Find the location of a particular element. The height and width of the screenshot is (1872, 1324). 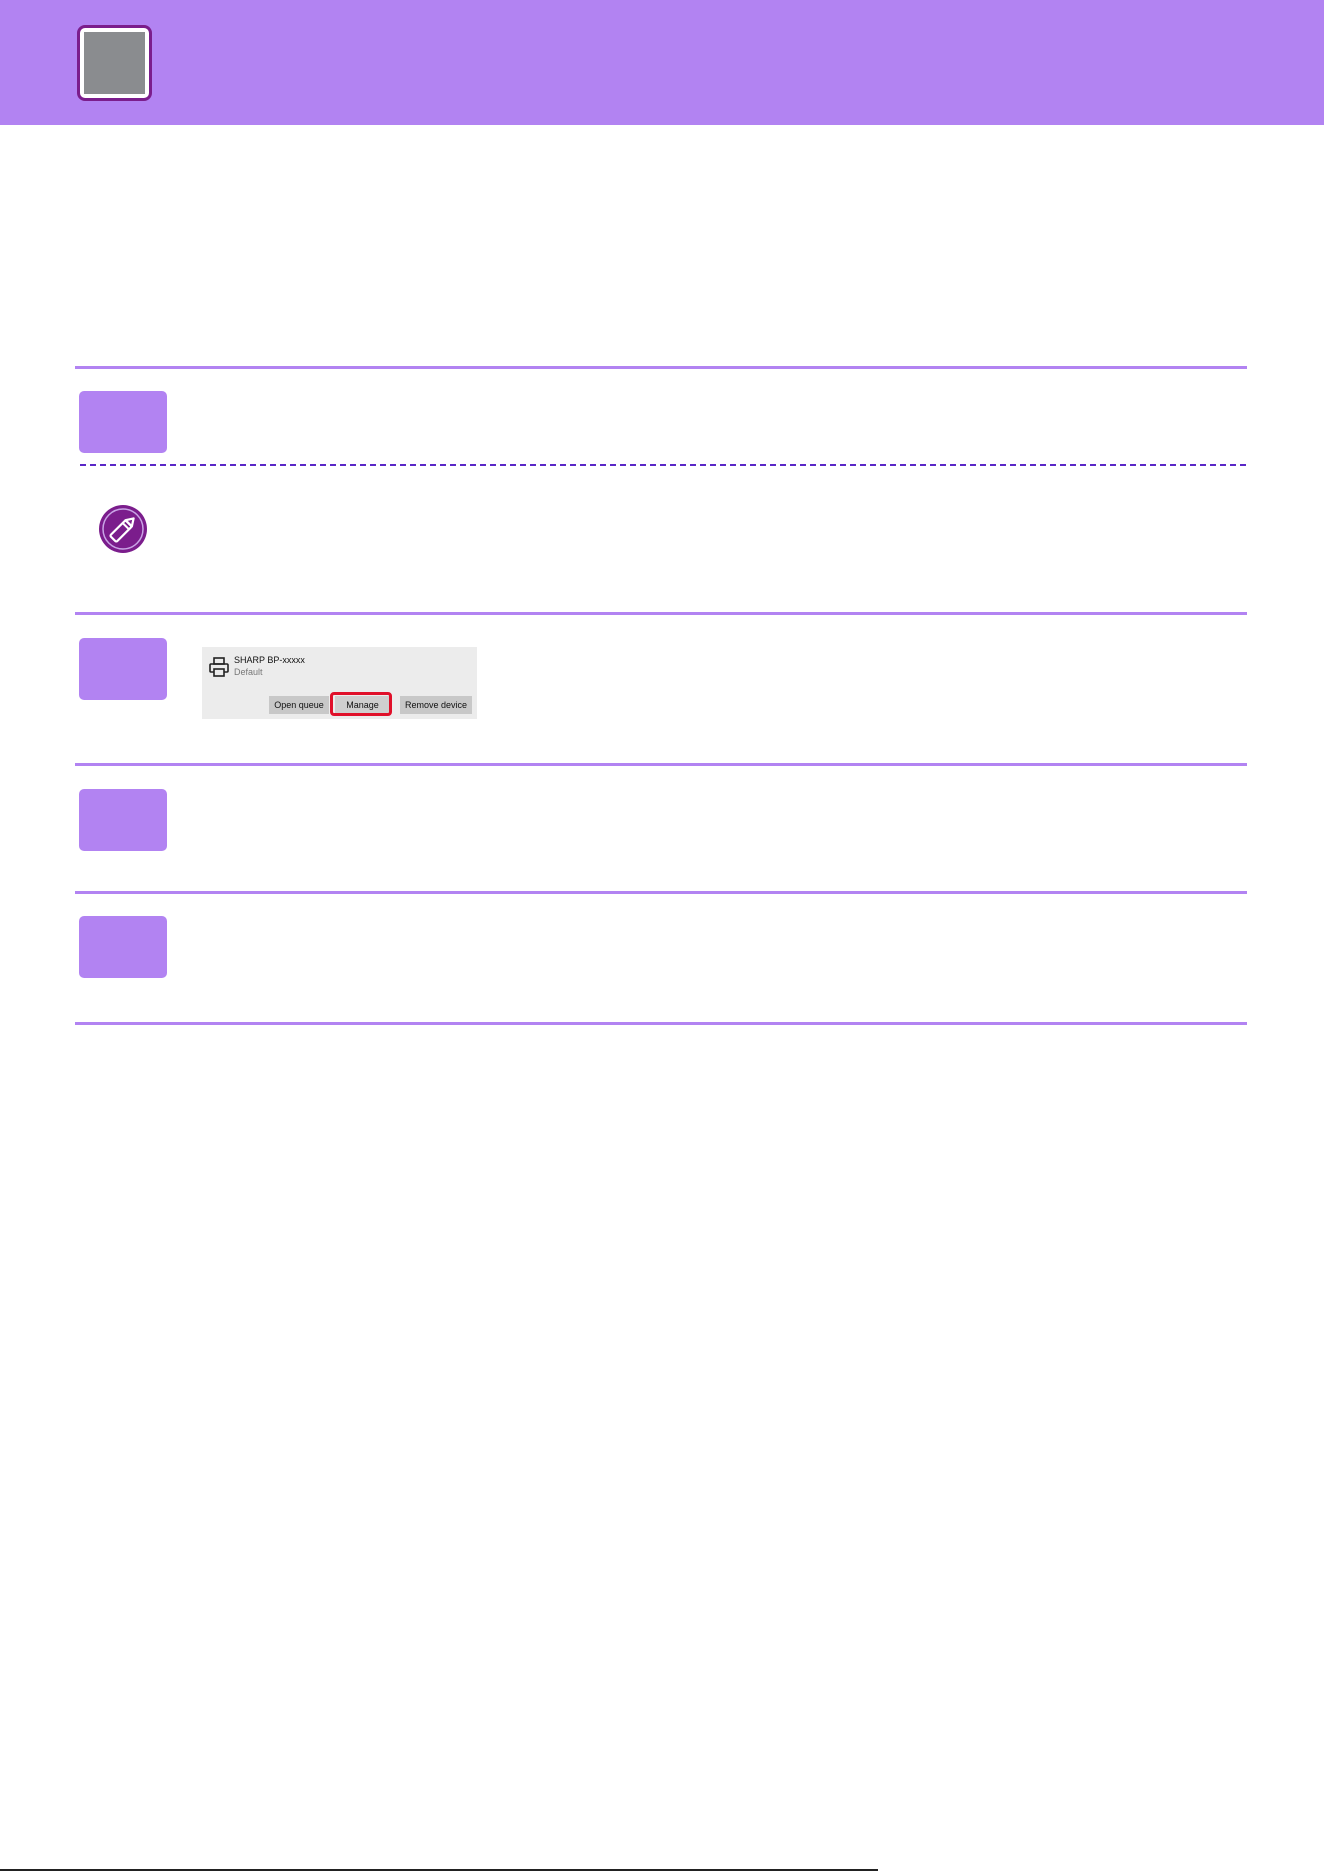

open-queue-button: Open queue is located at coordinates (299, 705).